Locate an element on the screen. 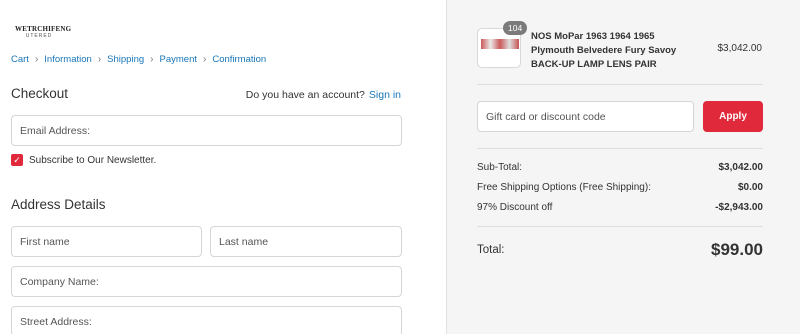 The image size is (800, 334). discount-code-placeholder: Gift card or discount code is located at coordinates (546, 116).